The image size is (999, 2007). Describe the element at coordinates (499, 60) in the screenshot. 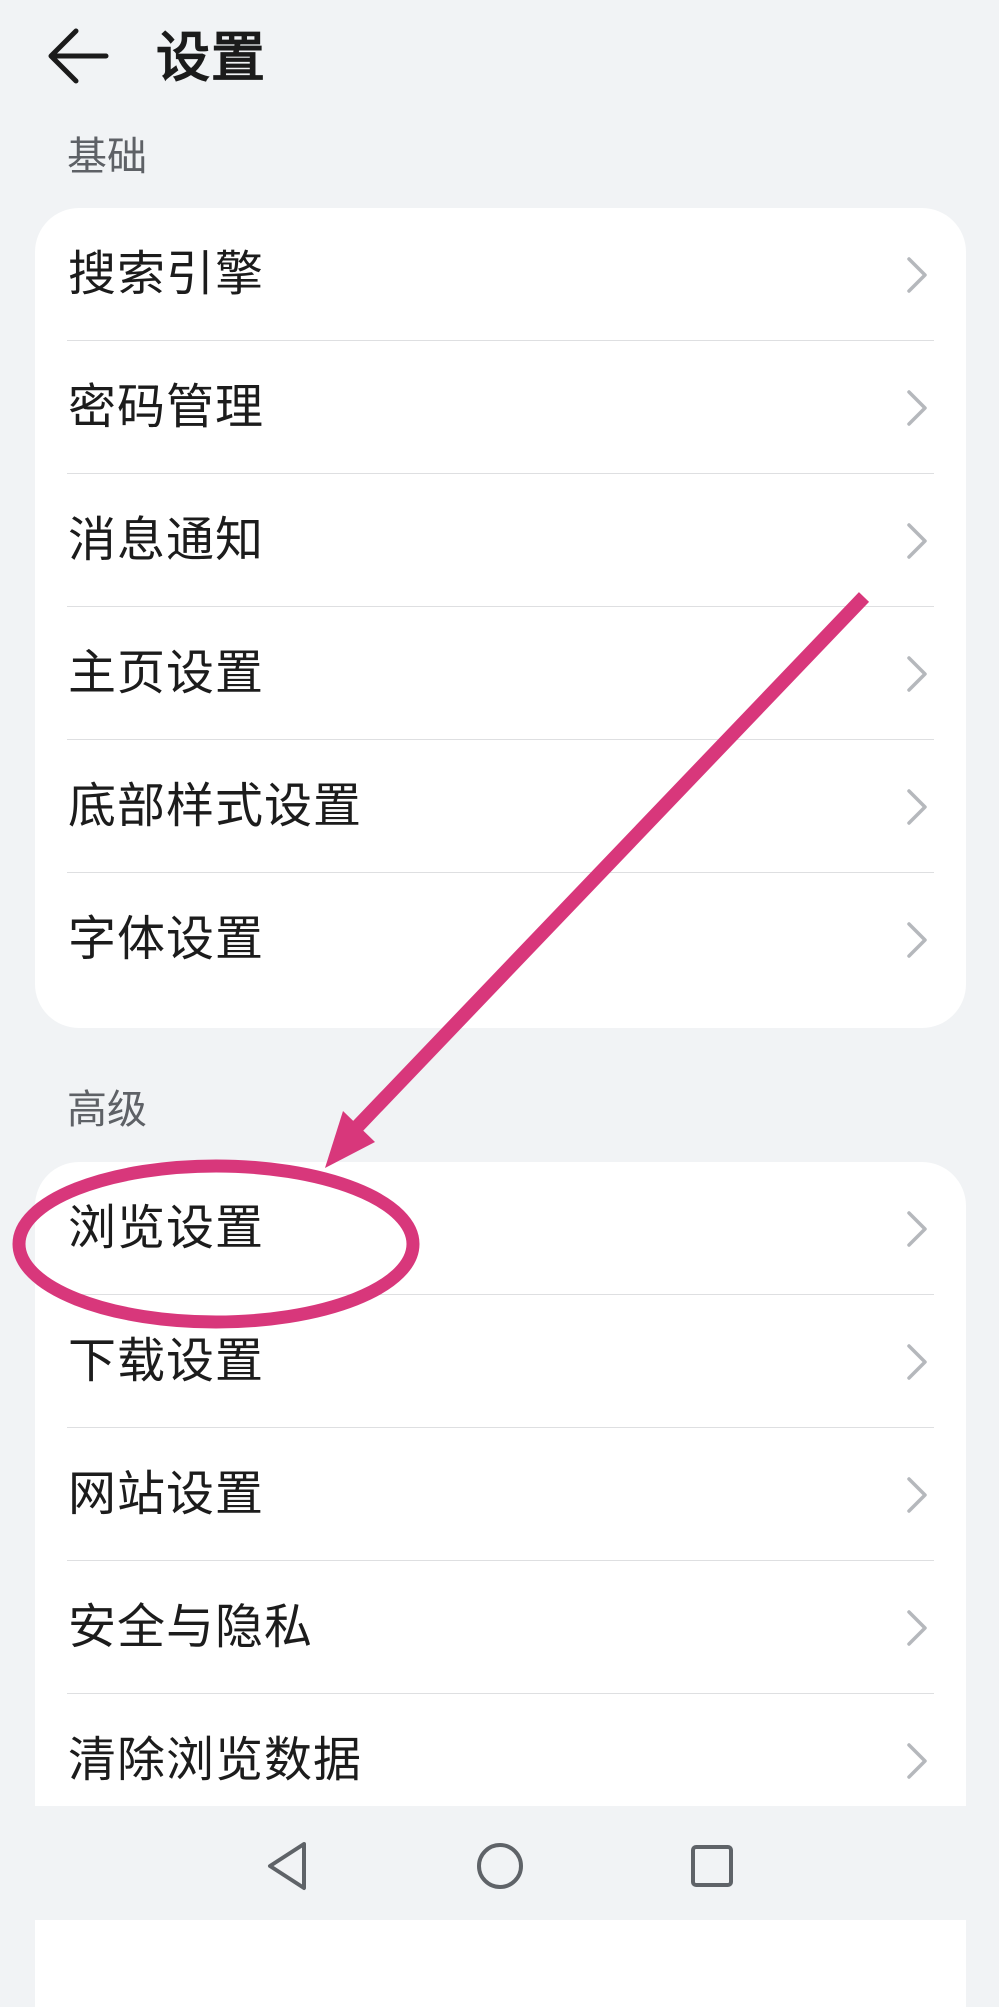

I see `app-header: 设置` at that location.